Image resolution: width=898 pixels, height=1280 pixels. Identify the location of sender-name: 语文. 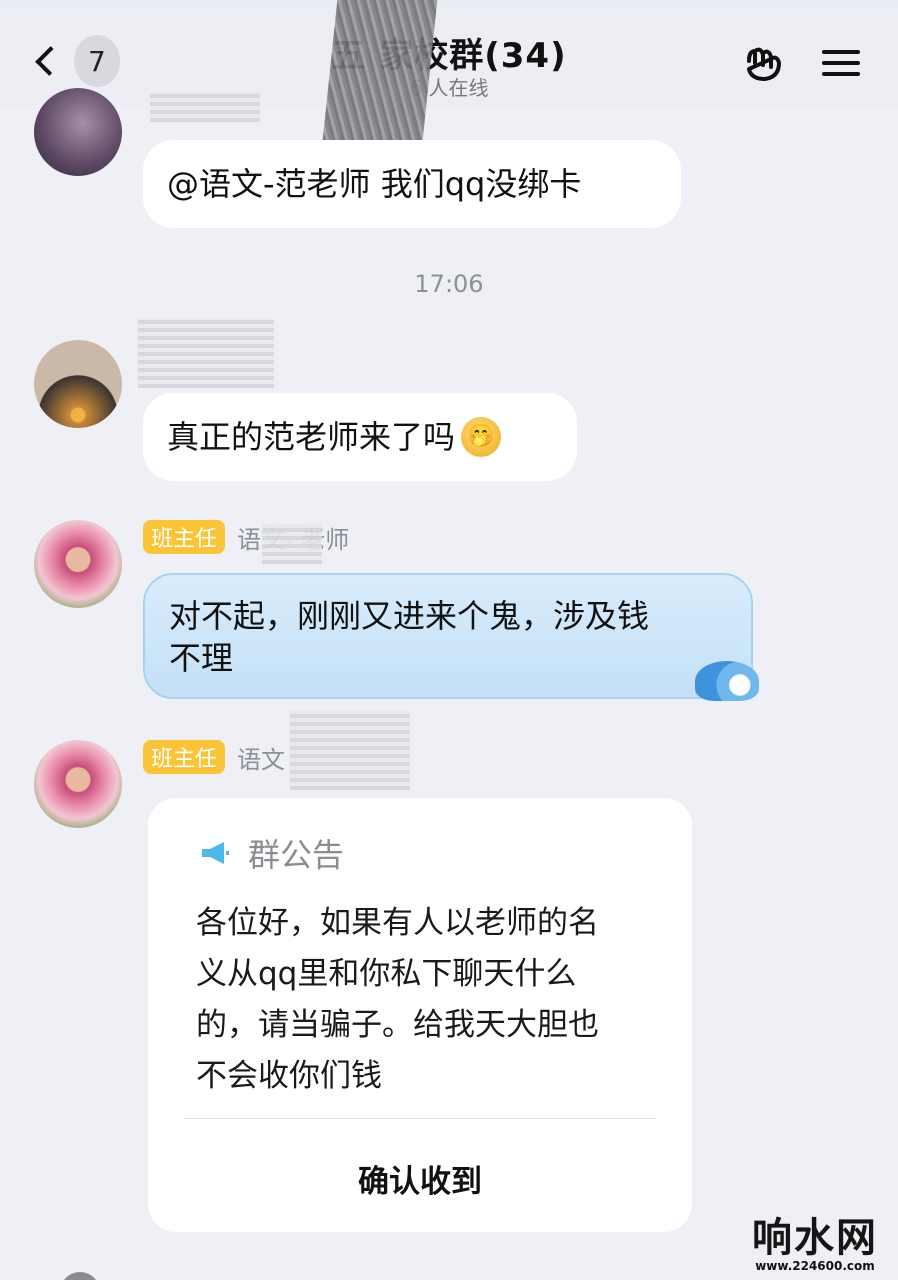
(261, 759).